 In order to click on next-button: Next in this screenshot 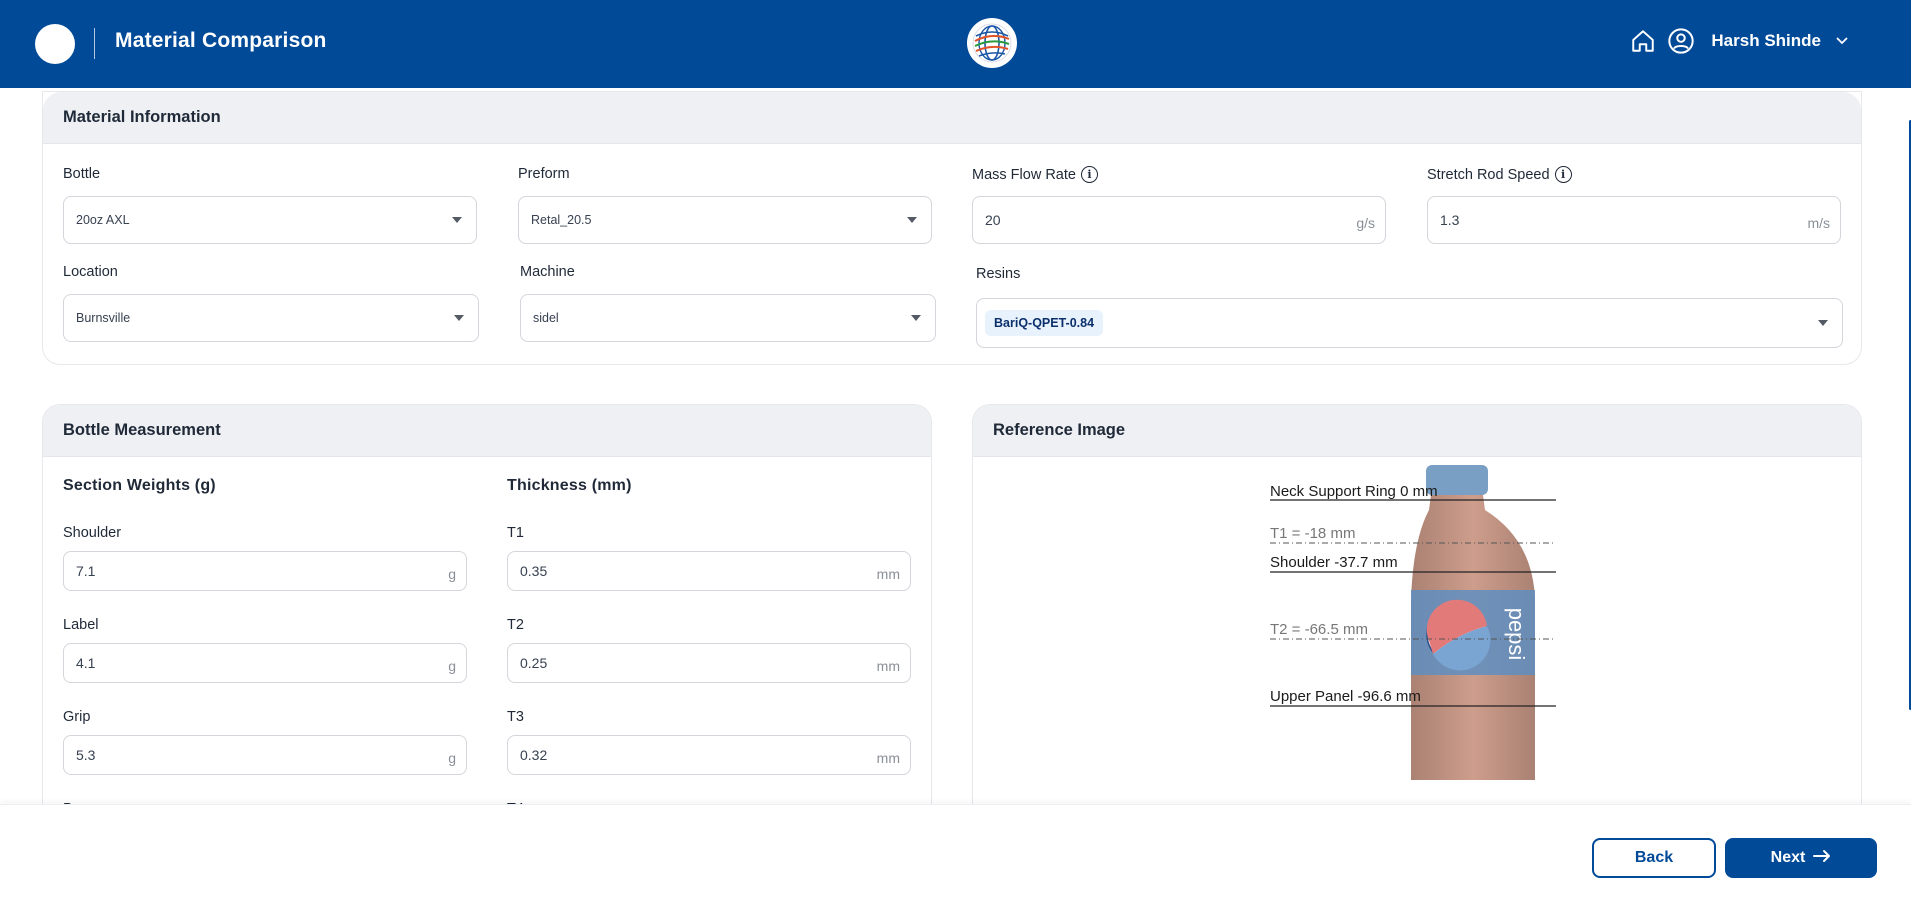, I will do `click(1801, 858)`.